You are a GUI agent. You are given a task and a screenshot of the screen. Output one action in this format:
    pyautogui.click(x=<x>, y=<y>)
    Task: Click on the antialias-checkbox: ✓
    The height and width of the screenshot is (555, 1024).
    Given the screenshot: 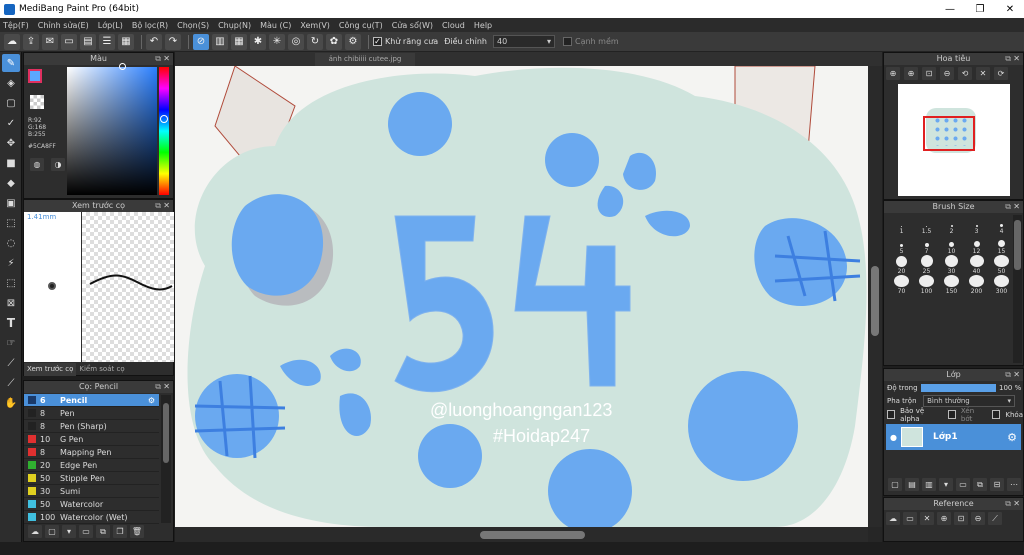 What is the action you would take?
    pyautogui.click(x=377, y=41)
    